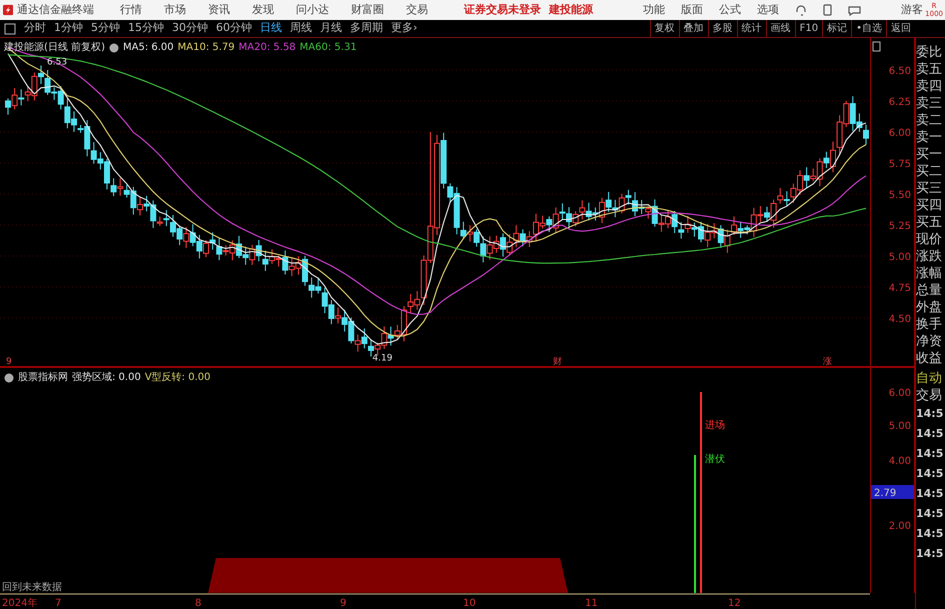 Image resolution: width=945 pixels, height=609 pixels. What do you see at coordinates (929, 171) in the screenshot?
I see `quote-field-label: 买二` at bounding box center [929, 171].